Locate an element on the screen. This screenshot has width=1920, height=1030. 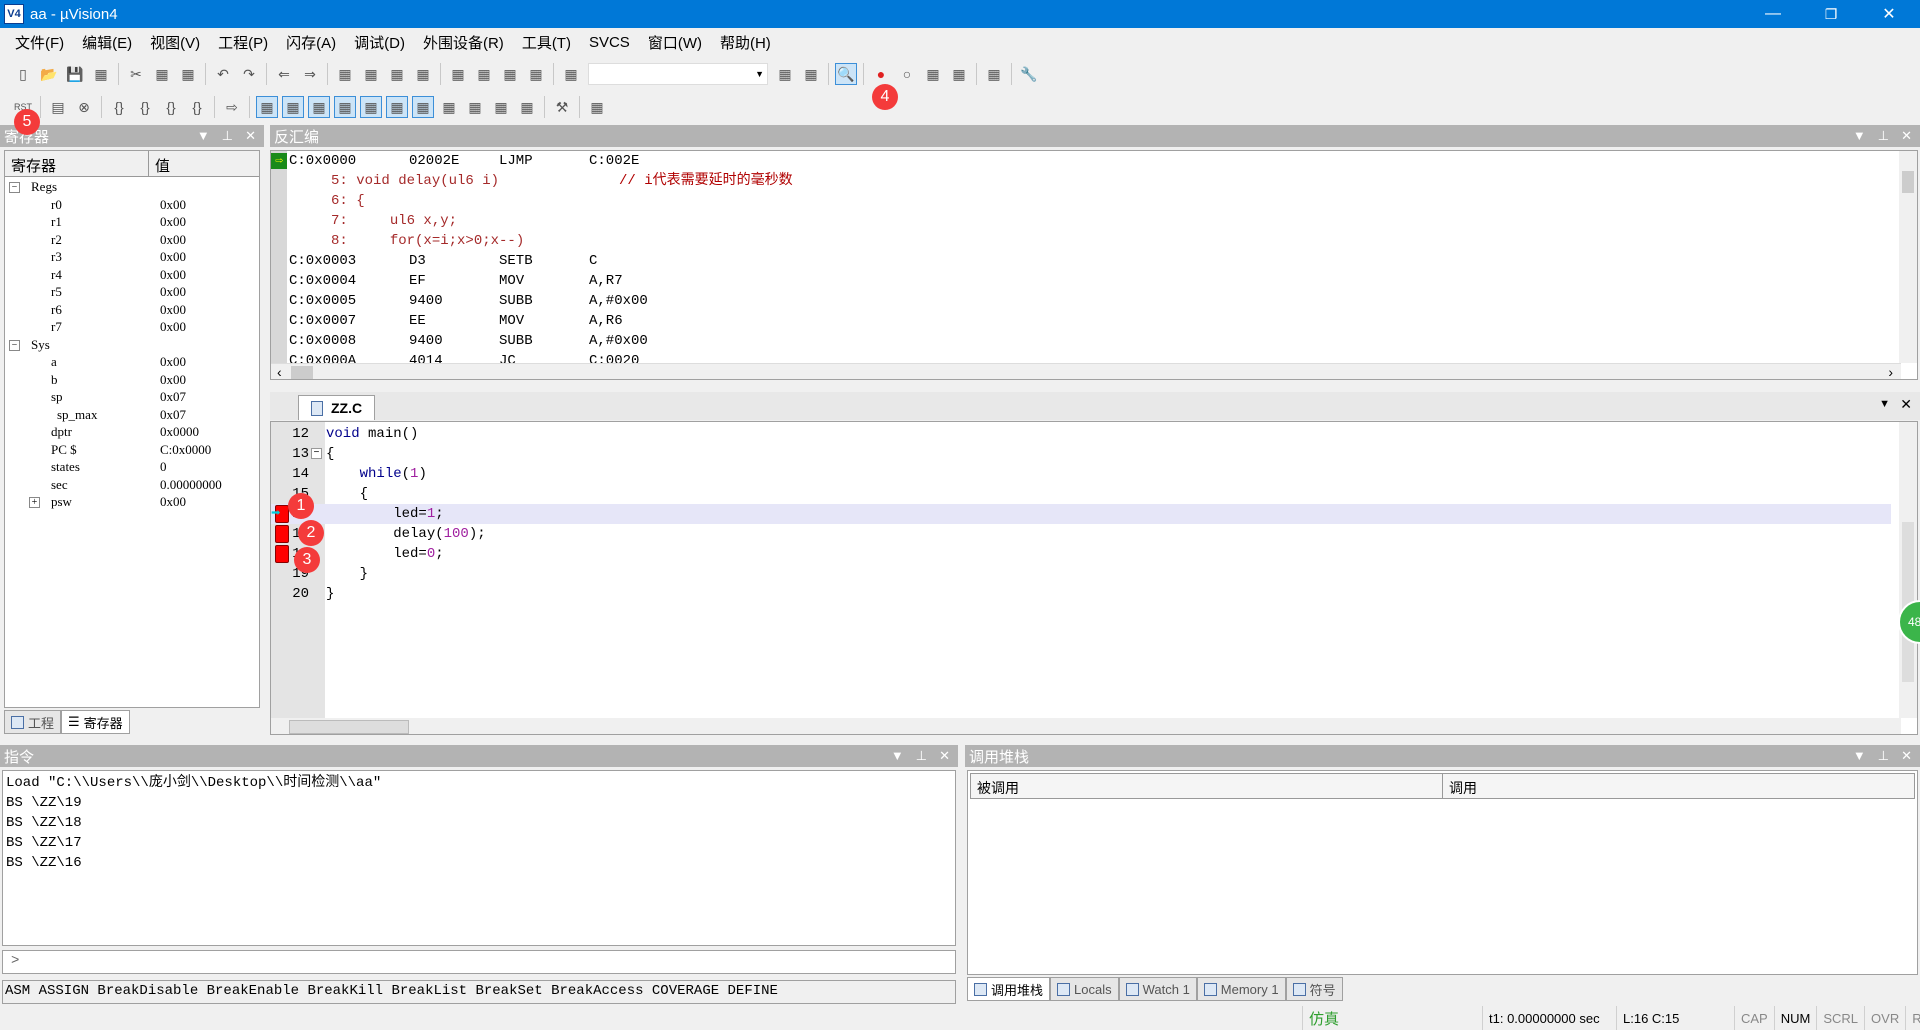
copy-icon: ▦ is located at coordinates (162, 74).